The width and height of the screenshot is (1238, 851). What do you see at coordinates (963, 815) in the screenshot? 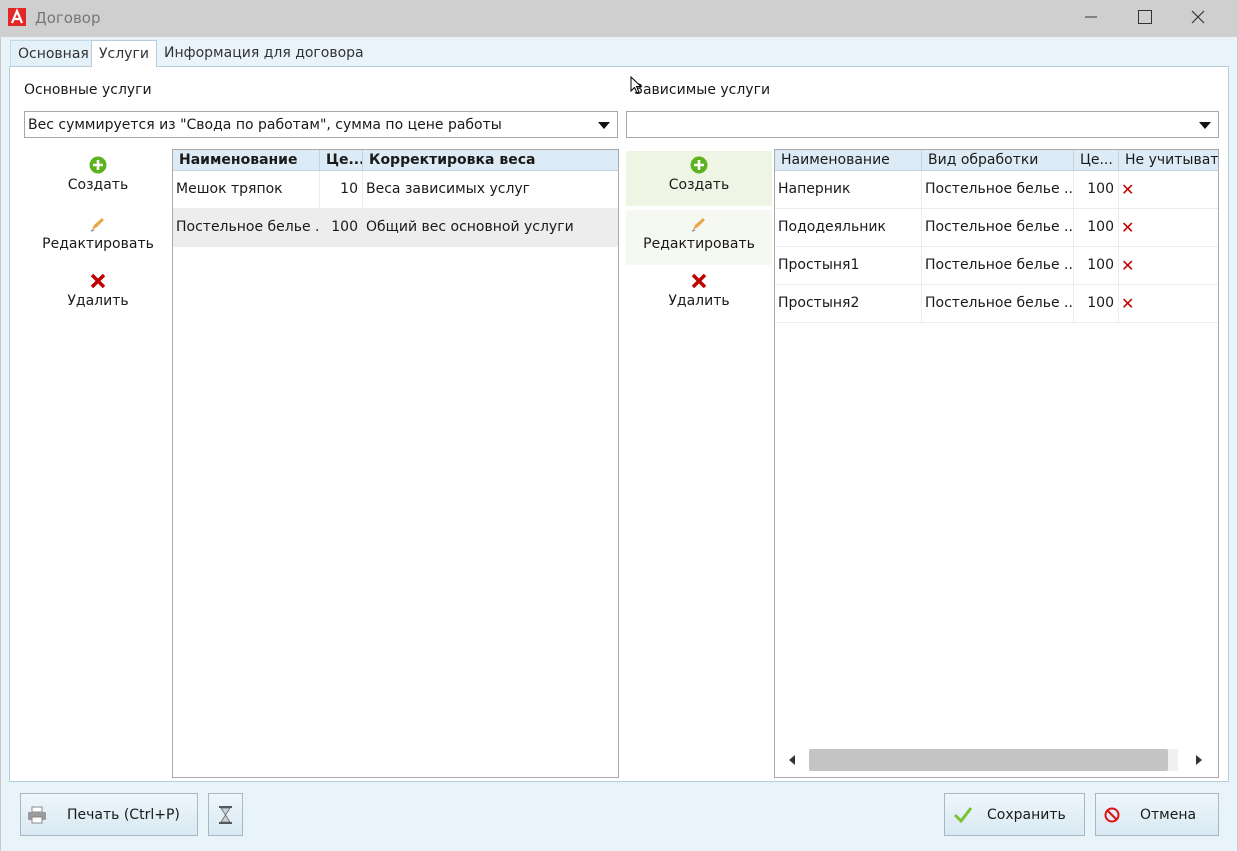
I see `checkmark-icon` at bounding box center [963, 815].